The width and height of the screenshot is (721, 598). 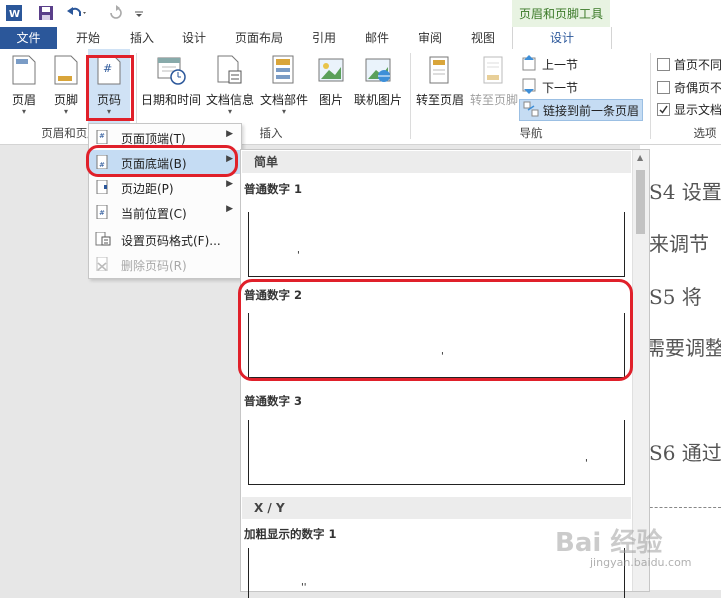 What do you see at coordinates (530, 64) in the screenshot?
I see `prev-section-icon` at bounding box center [530, 64].